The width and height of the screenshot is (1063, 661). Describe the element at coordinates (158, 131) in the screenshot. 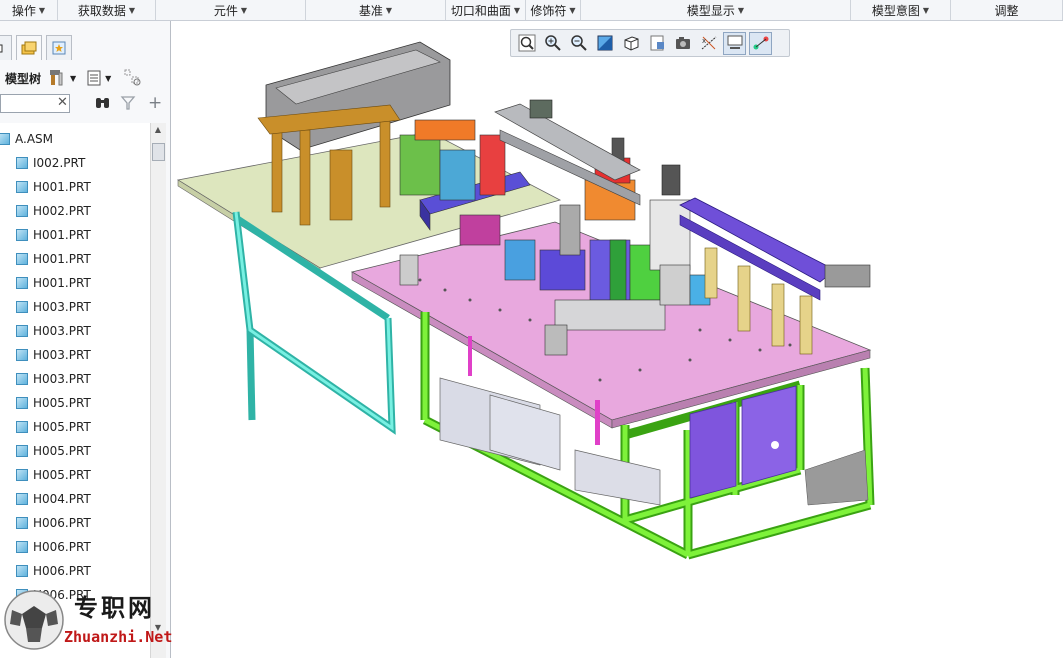

I see `scroll-up-icon: ▲` at that location.